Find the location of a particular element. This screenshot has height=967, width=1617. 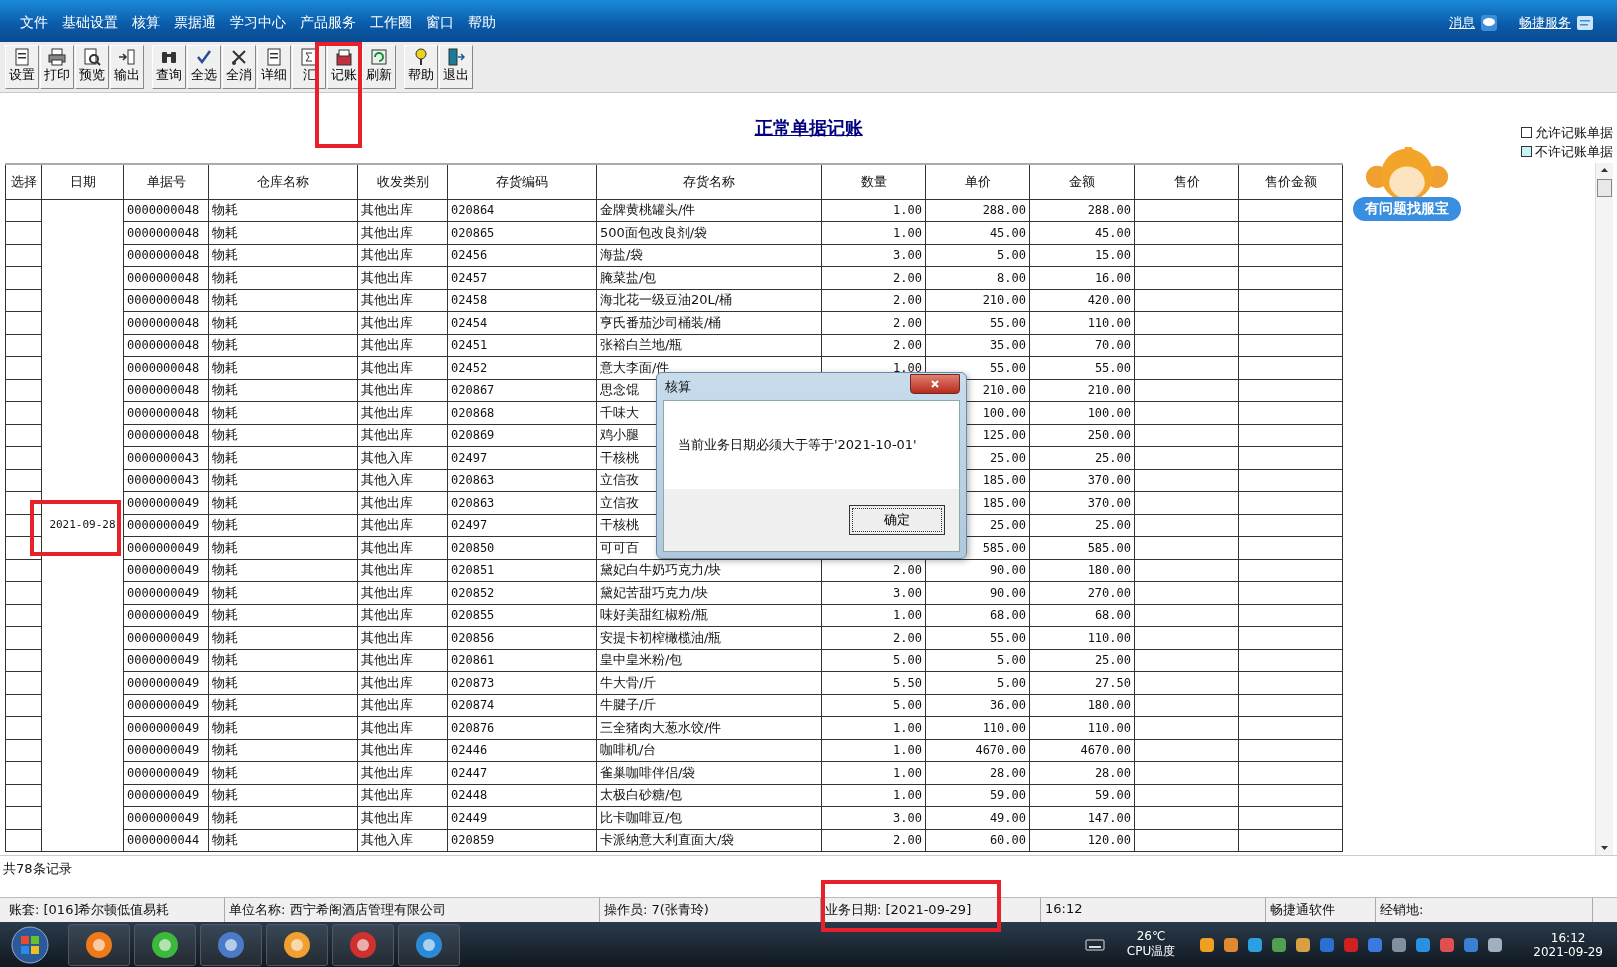

column-header: 单价 is located at coordinates (977, 181).